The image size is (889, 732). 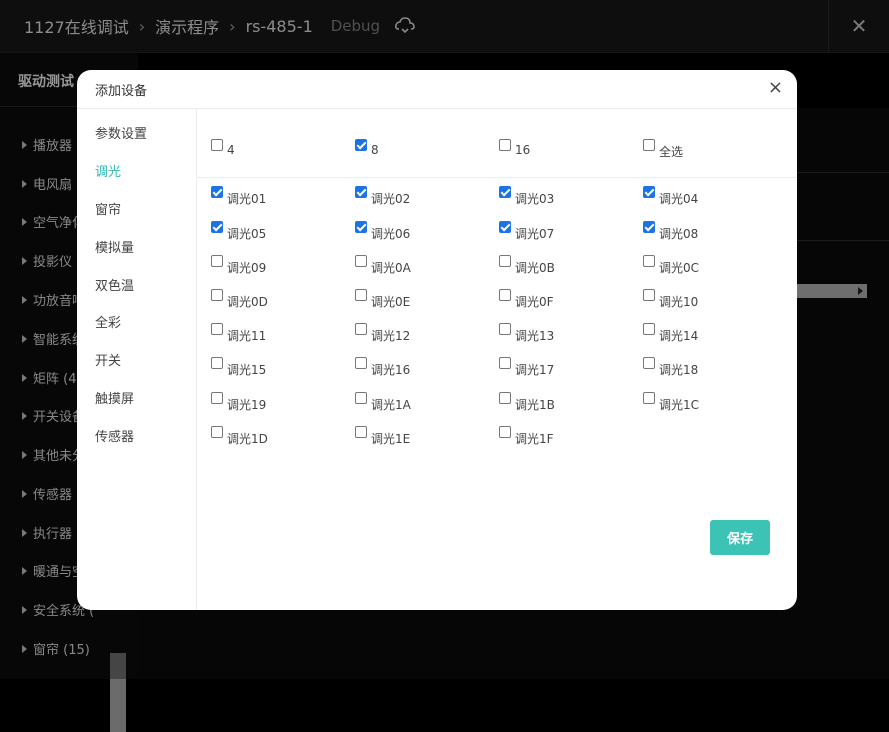 I want to click on group-option-checkbox: 8, so click(x=367, y=147).